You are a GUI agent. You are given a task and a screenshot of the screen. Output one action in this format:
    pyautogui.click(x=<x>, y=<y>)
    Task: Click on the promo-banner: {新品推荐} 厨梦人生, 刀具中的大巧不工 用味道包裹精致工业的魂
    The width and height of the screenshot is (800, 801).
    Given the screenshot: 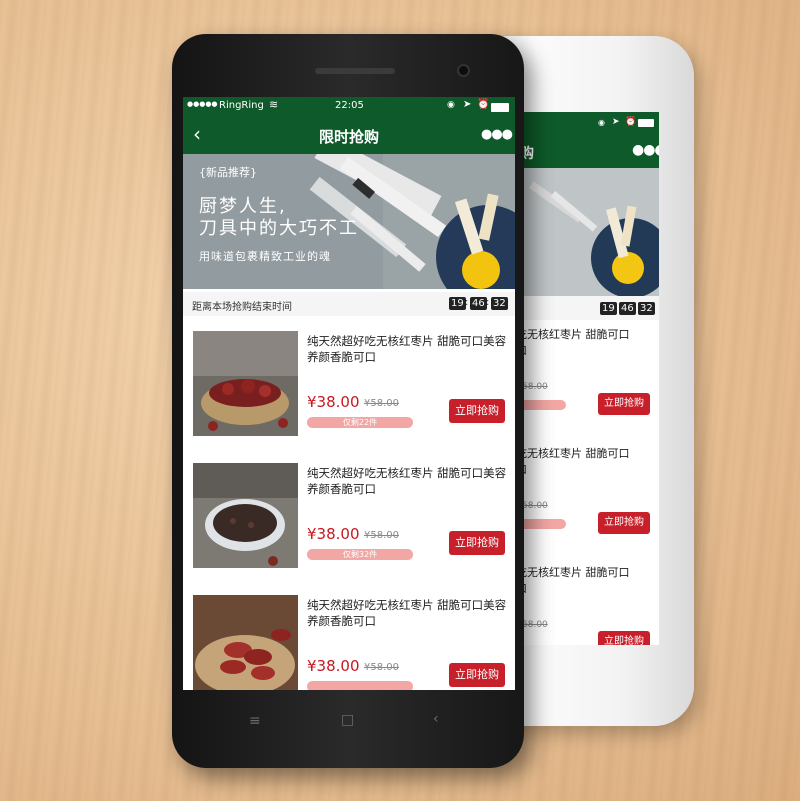 What is the action you would take?
    pyautogui.click(x=349, y=221)
    